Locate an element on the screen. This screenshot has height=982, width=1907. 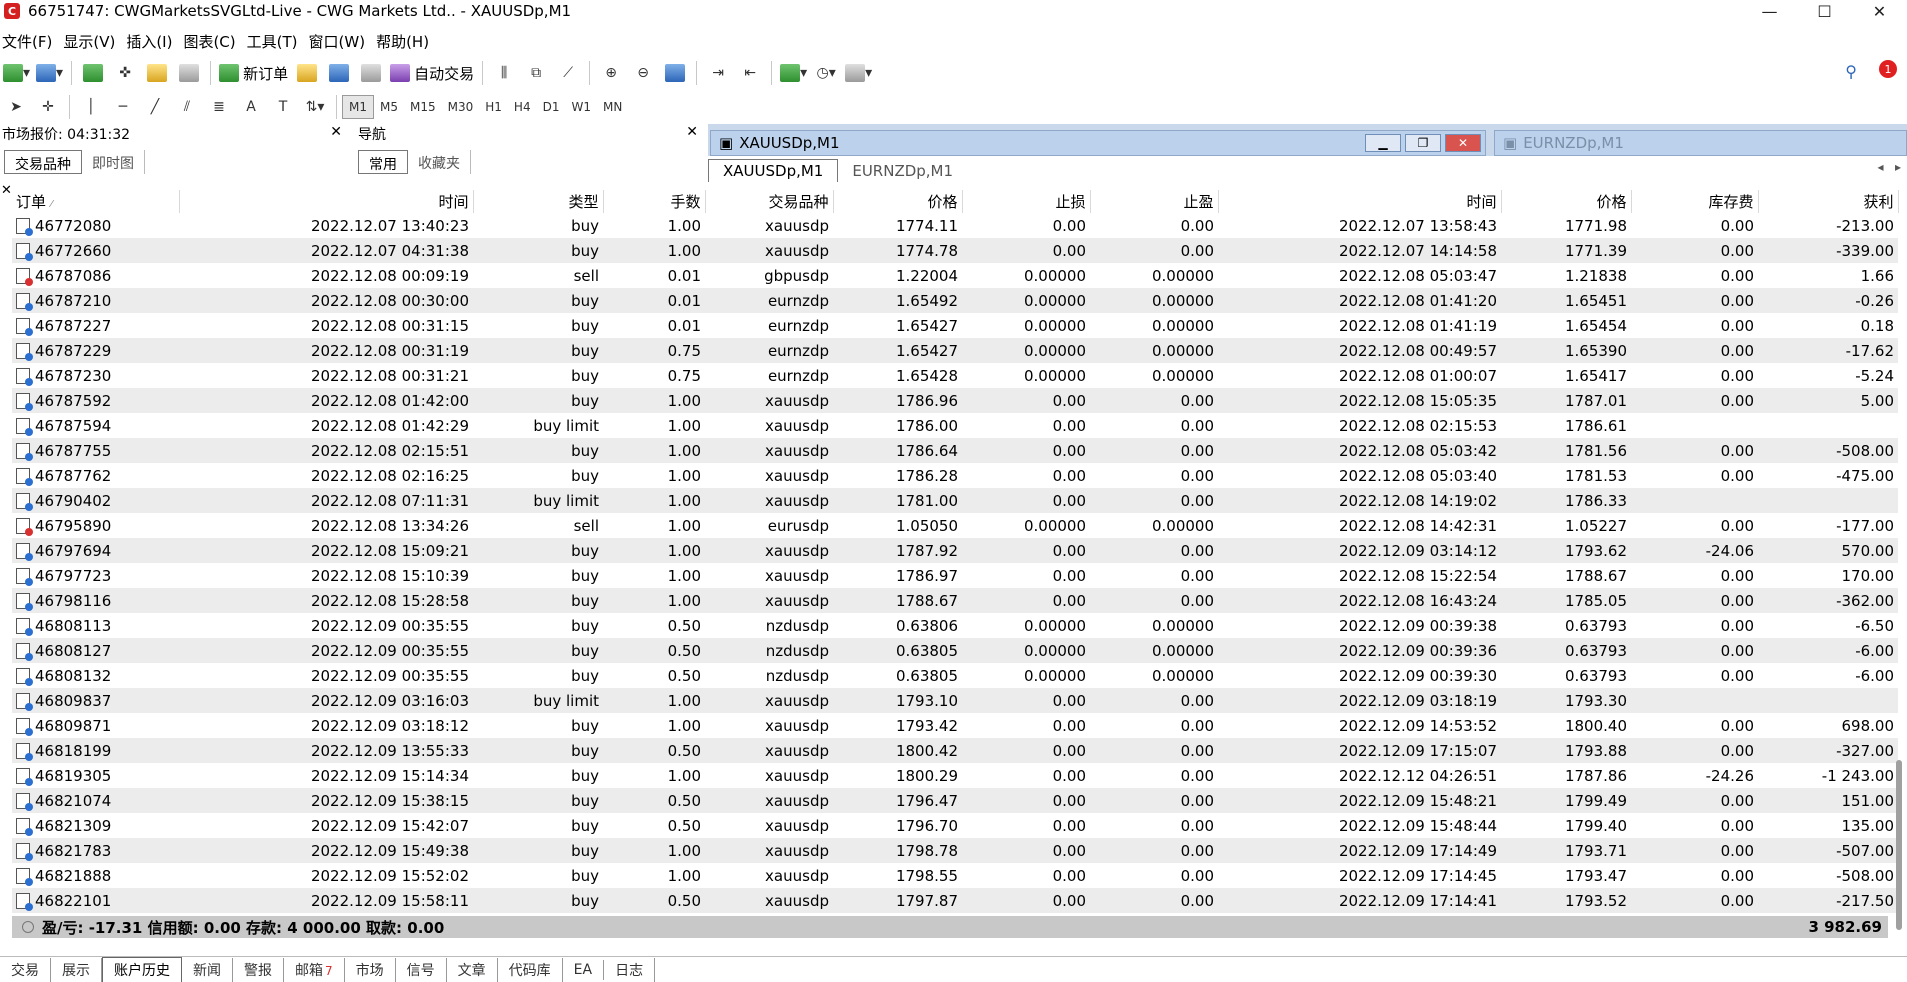
market-watch-close-icon: ✕ is located at coordinates (336, 132).